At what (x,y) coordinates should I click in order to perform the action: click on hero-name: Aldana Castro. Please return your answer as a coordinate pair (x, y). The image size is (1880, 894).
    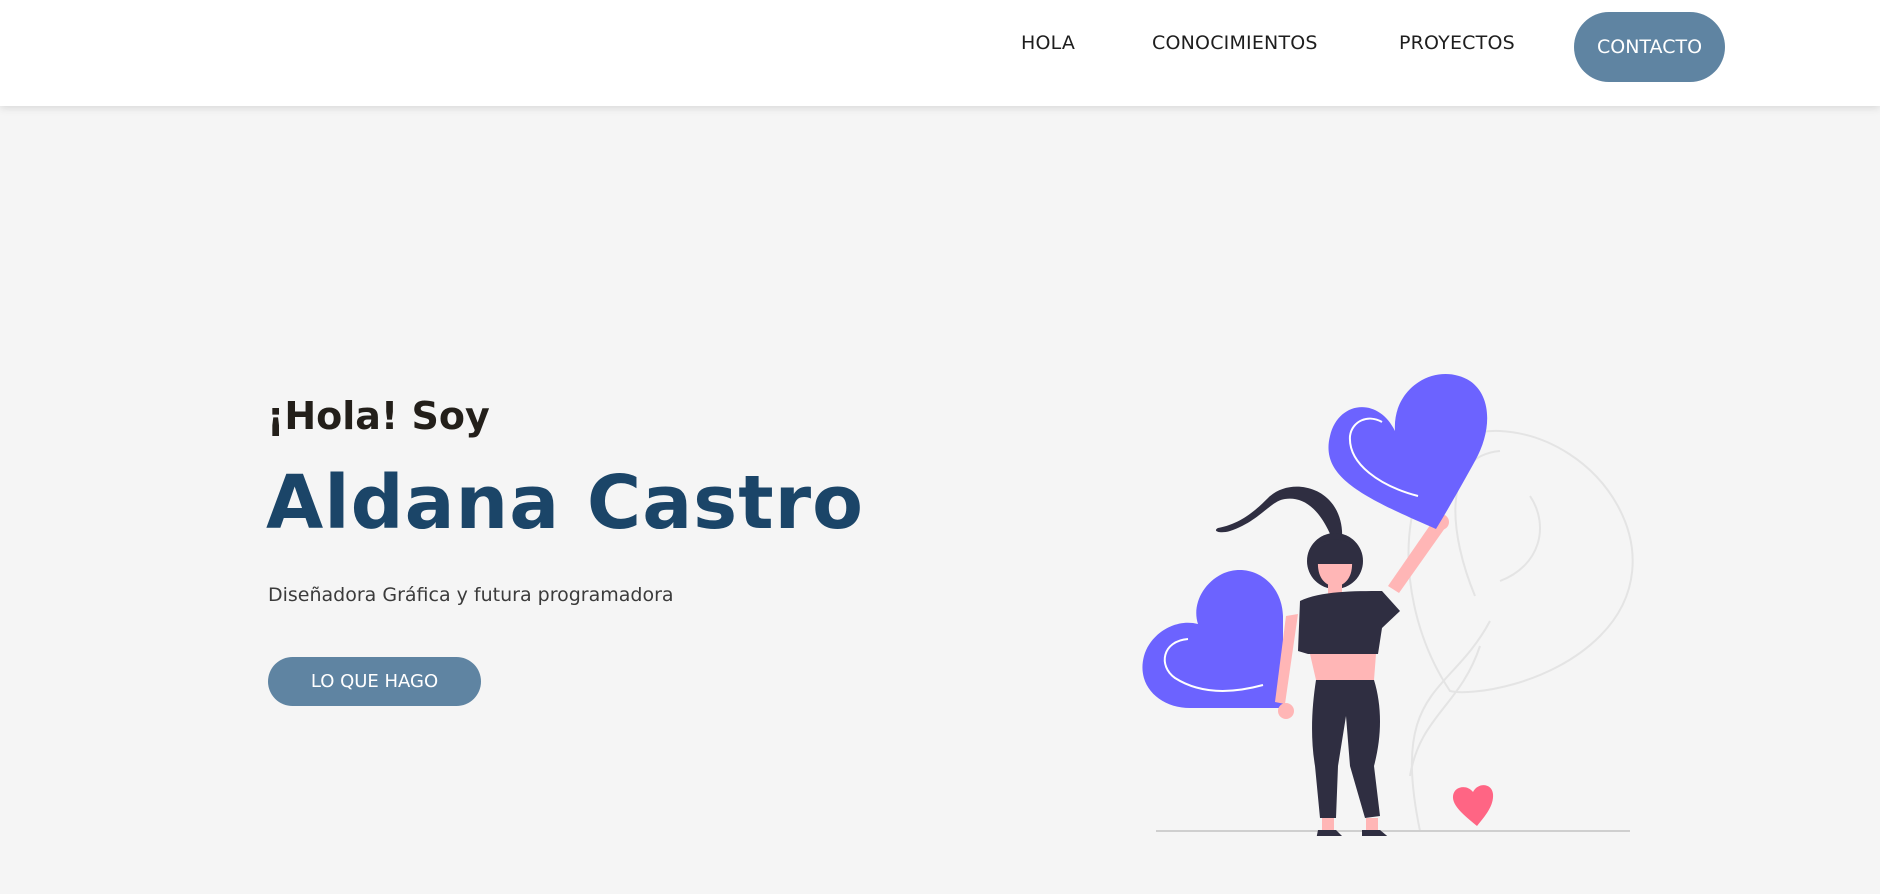
    Looking at the image, I should click on (565, 503).